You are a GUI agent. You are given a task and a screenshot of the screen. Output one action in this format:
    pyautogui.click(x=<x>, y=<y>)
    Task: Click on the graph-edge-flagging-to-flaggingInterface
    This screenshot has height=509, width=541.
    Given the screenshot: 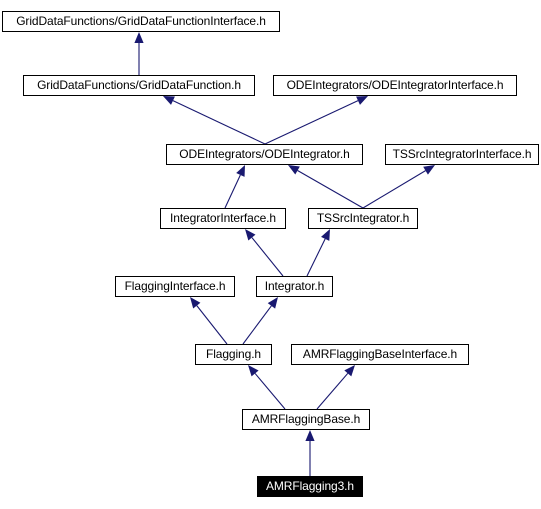 What is the action you would take?
    pyautogui.click(x=209, y=321)
    